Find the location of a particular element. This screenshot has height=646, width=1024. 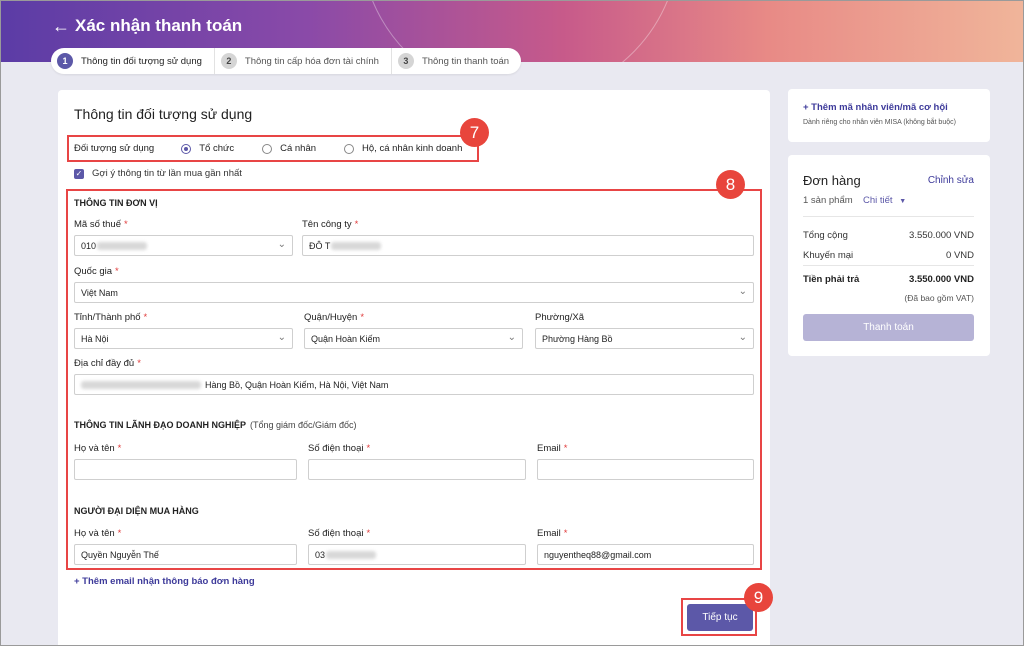

step-badge-8: 8 is located at coordinates (730, 184).